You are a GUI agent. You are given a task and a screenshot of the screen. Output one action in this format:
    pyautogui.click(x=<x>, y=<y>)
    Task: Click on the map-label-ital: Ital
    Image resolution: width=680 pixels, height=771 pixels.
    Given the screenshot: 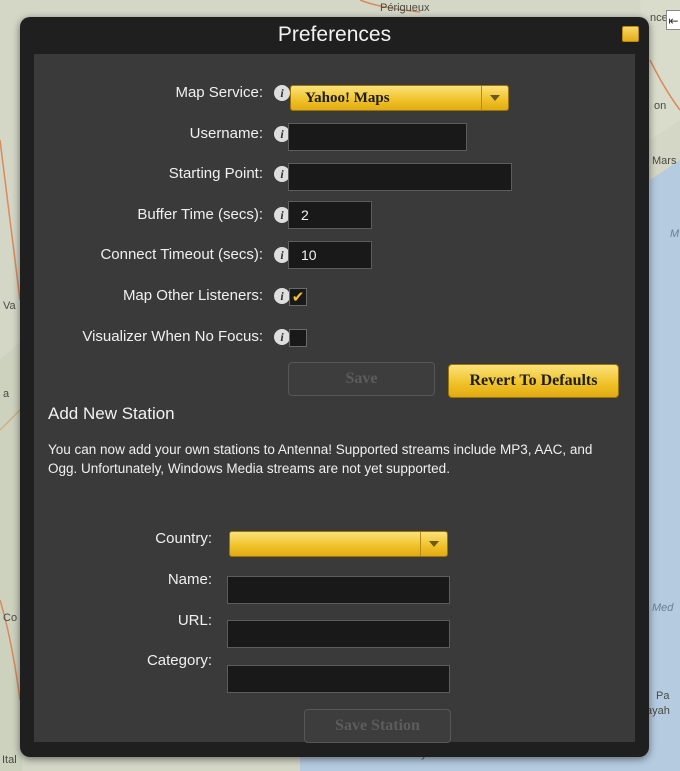 What is the action you would take?
    pyautogui.click(x=9, y=760)
    